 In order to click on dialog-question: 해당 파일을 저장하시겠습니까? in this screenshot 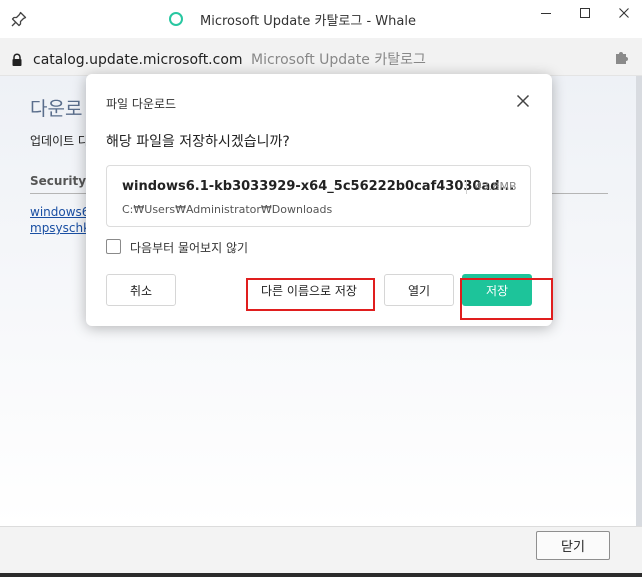, I will do `click(198, 142)`.